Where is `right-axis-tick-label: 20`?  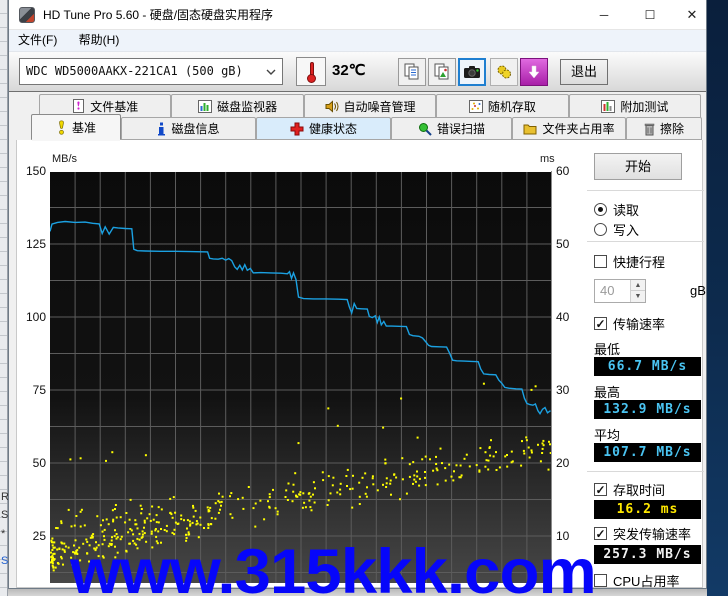 right-axis-tick-label: 20 is located at coordinates (563, 463).